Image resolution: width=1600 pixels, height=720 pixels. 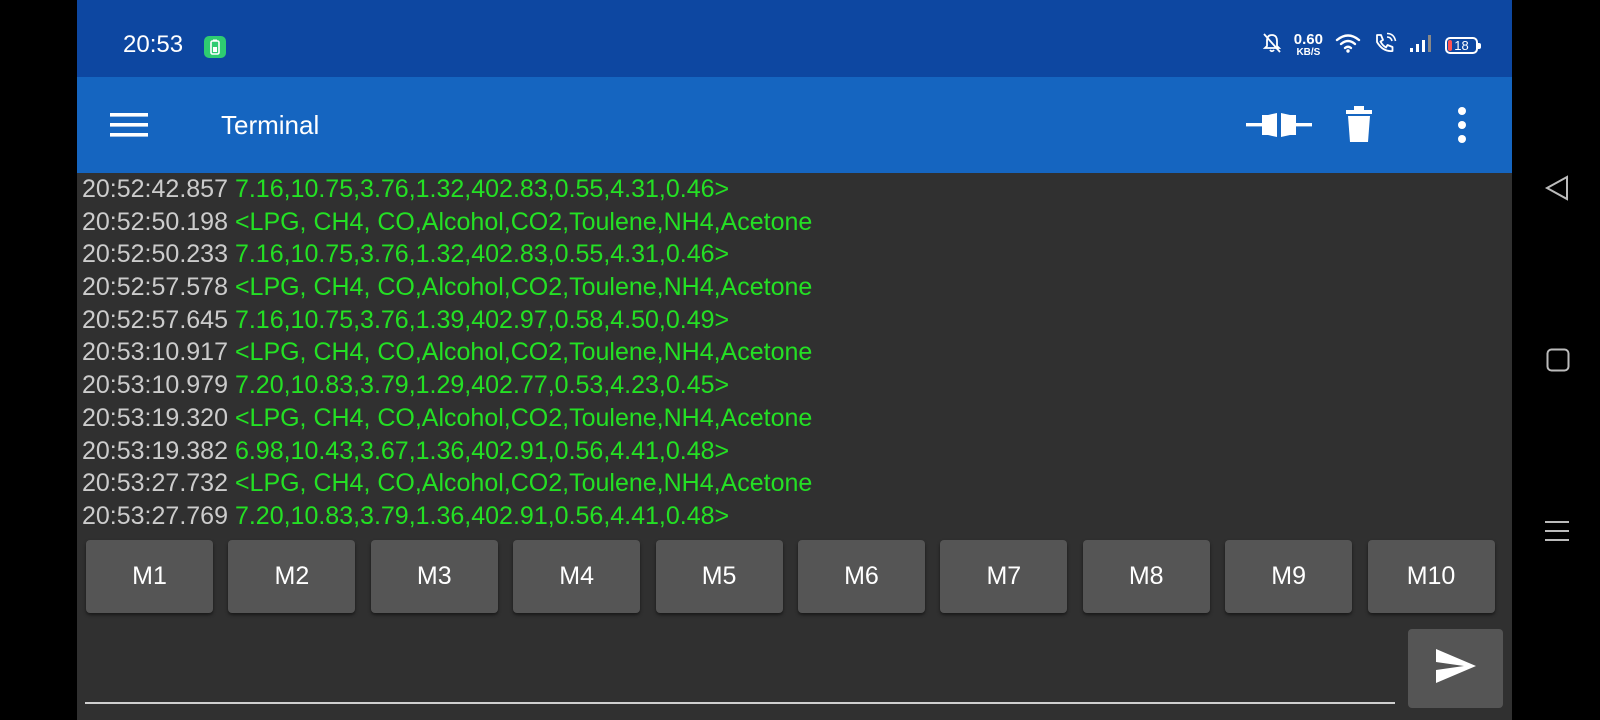 I want to click on log-timestamp: 20:52:42.857, so click(x=155, y=189).